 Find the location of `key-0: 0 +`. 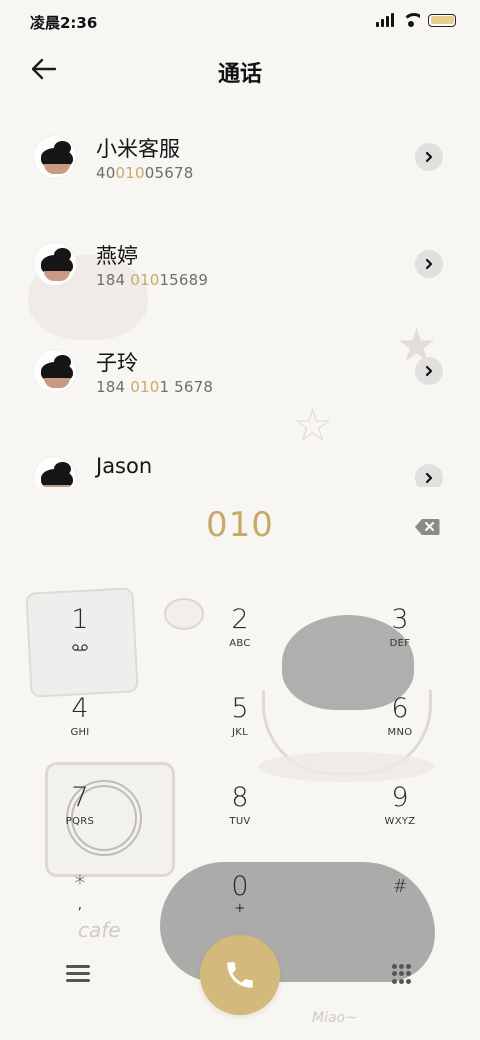

key-0: 0 + is located at coordinates (240, 907).